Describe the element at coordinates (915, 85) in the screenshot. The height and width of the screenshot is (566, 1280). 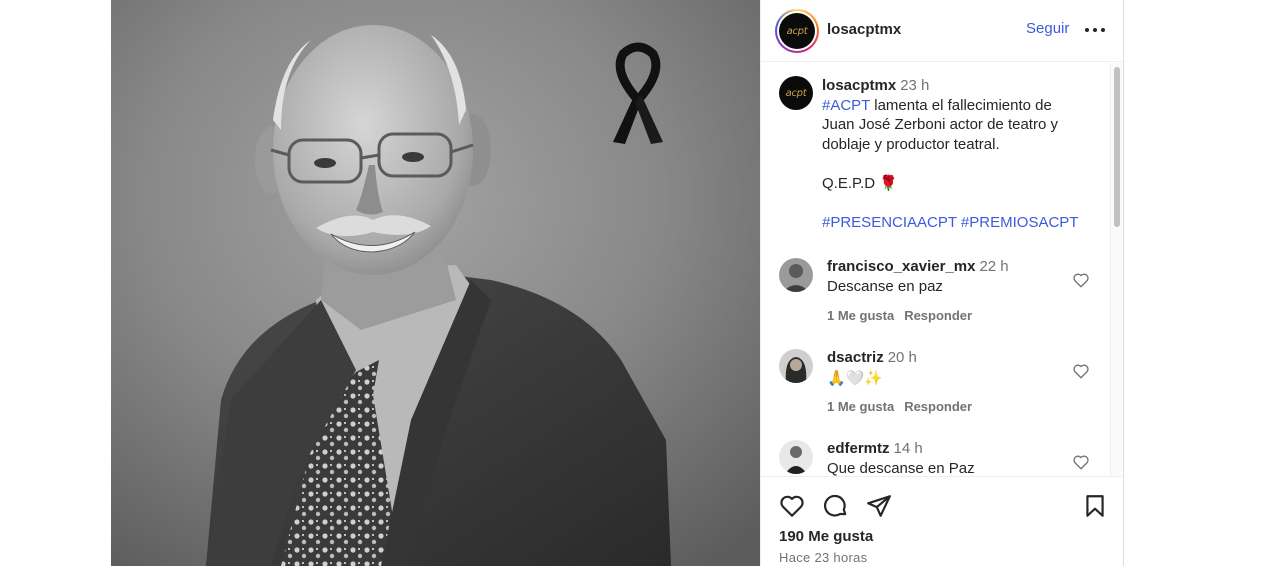
I see `caption-time: 23 h` at that location.